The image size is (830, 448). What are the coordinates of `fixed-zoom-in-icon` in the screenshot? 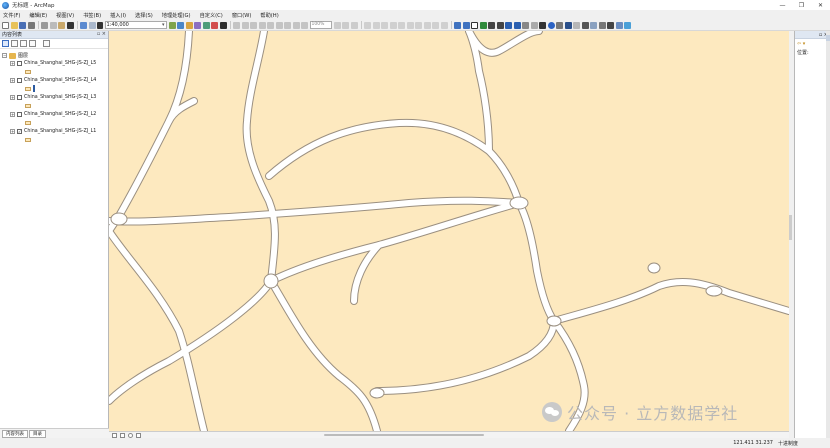 It's located at (279, 25).